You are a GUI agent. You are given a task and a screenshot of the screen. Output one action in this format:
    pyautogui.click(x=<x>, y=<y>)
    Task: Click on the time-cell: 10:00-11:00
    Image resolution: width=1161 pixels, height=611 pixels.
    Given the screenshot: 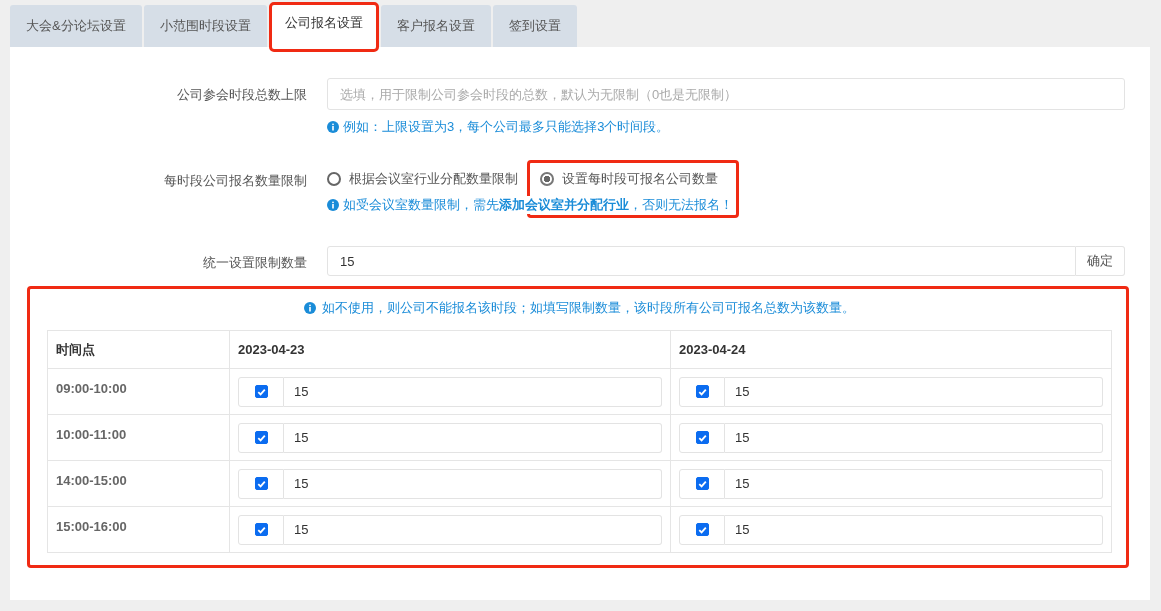 What is the action you would take?
    pyautogui.click(x=138, y=437)
    